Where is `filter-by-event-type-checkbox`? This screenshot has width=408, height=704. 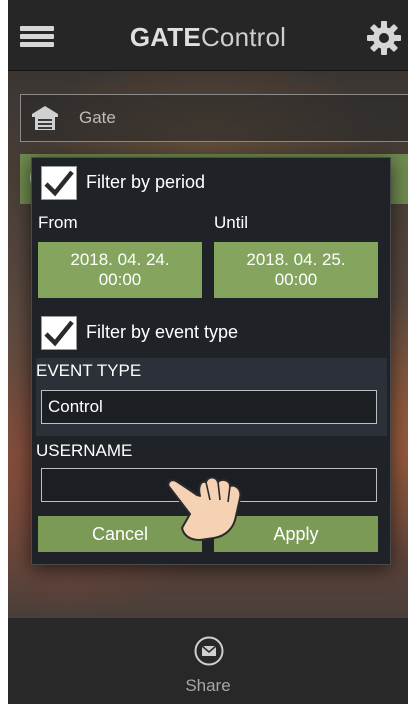 filter-by-event-type-checkbox is located at coordinates (59, 333).